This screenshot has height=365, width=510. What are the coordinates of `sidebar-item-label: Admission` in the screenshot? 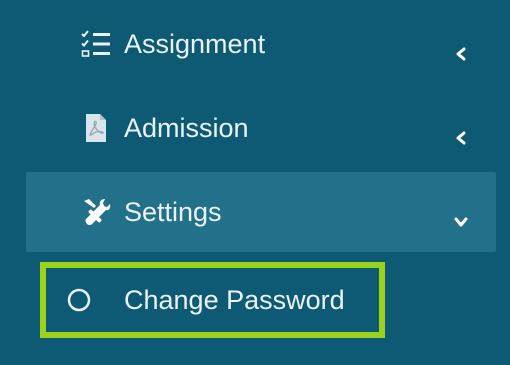 It's located at (186, 127).